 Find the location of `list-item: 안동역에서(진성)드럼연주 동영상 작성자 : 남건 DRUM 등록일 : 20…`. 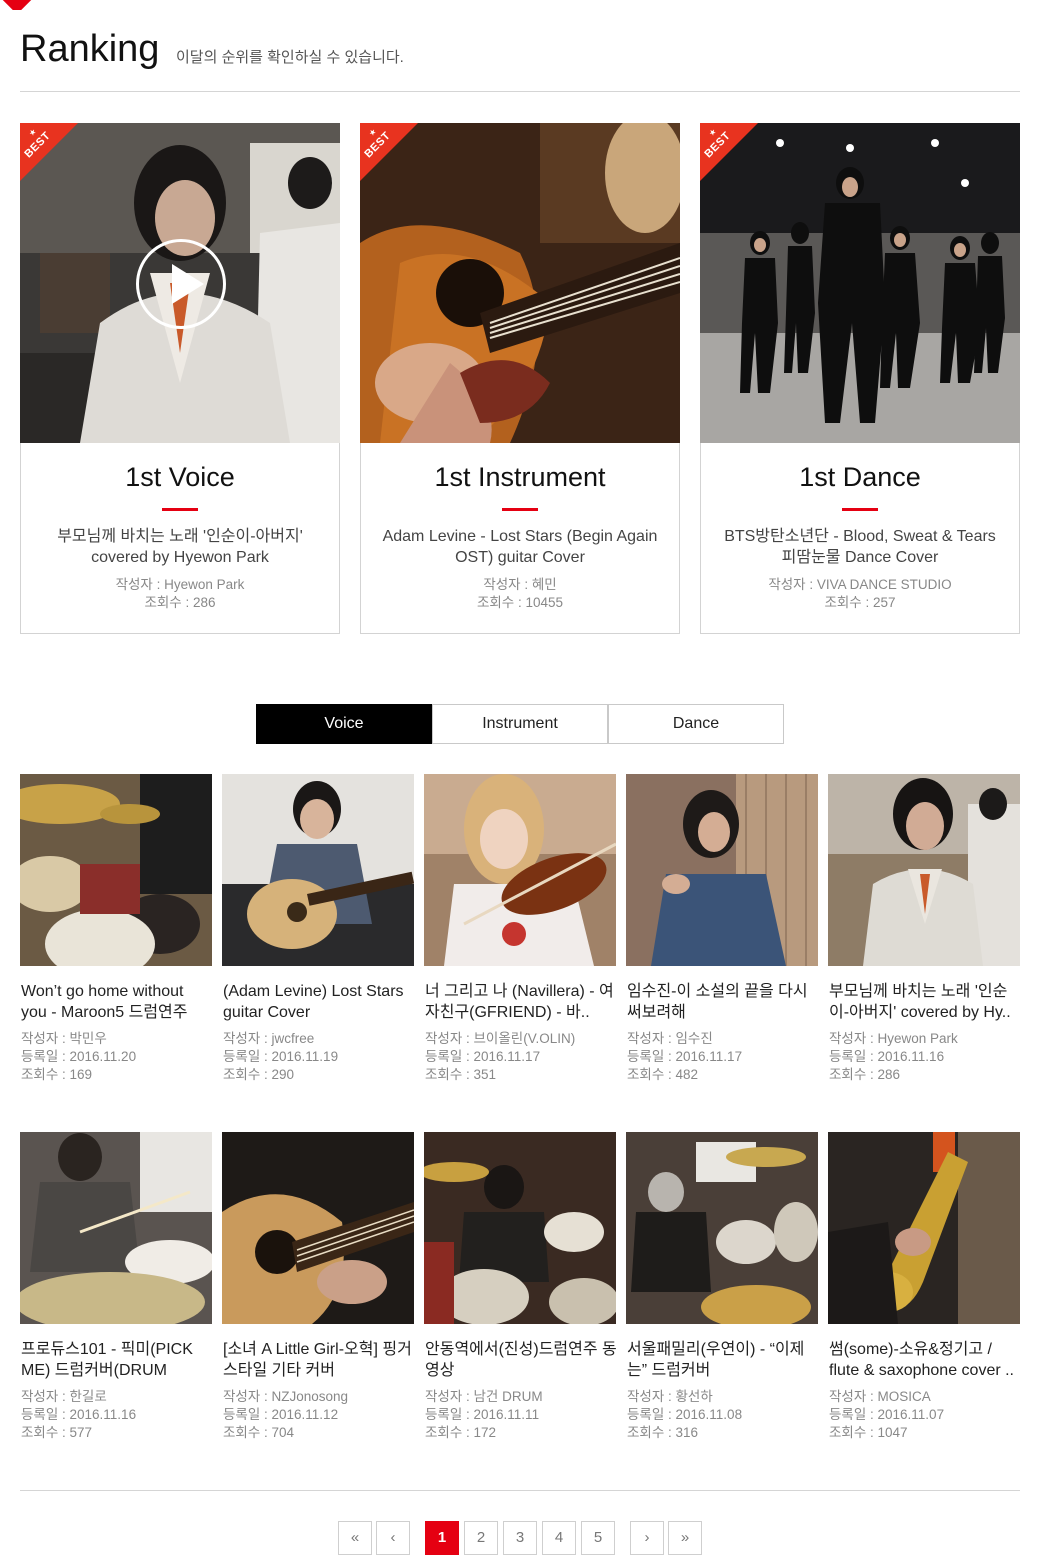

list-item: 안동역에서(진성)드럼연주 동영상 작성자 : 남건 DRUM 등록일 : 20… is located at coordinates (520, 1292).